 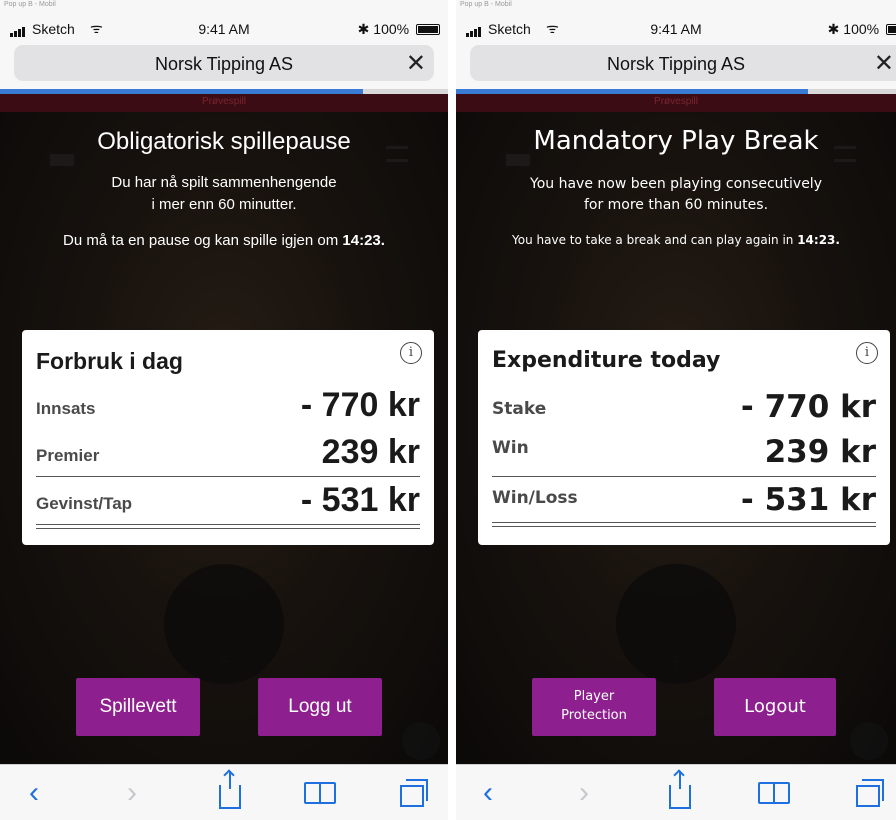 What do you see at coordinates (594, 696) in the screenshot?
I see `button-label-line-1: Player` at bounding box center [594, 696].